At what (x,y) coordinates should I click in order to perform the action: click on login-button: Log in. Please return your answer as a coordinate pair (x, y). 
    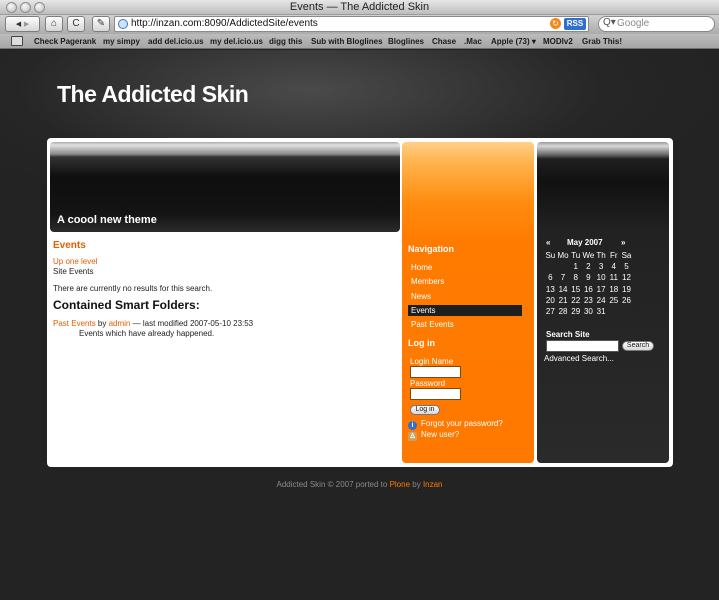
    Looking at the image, I should click on (425, 410).